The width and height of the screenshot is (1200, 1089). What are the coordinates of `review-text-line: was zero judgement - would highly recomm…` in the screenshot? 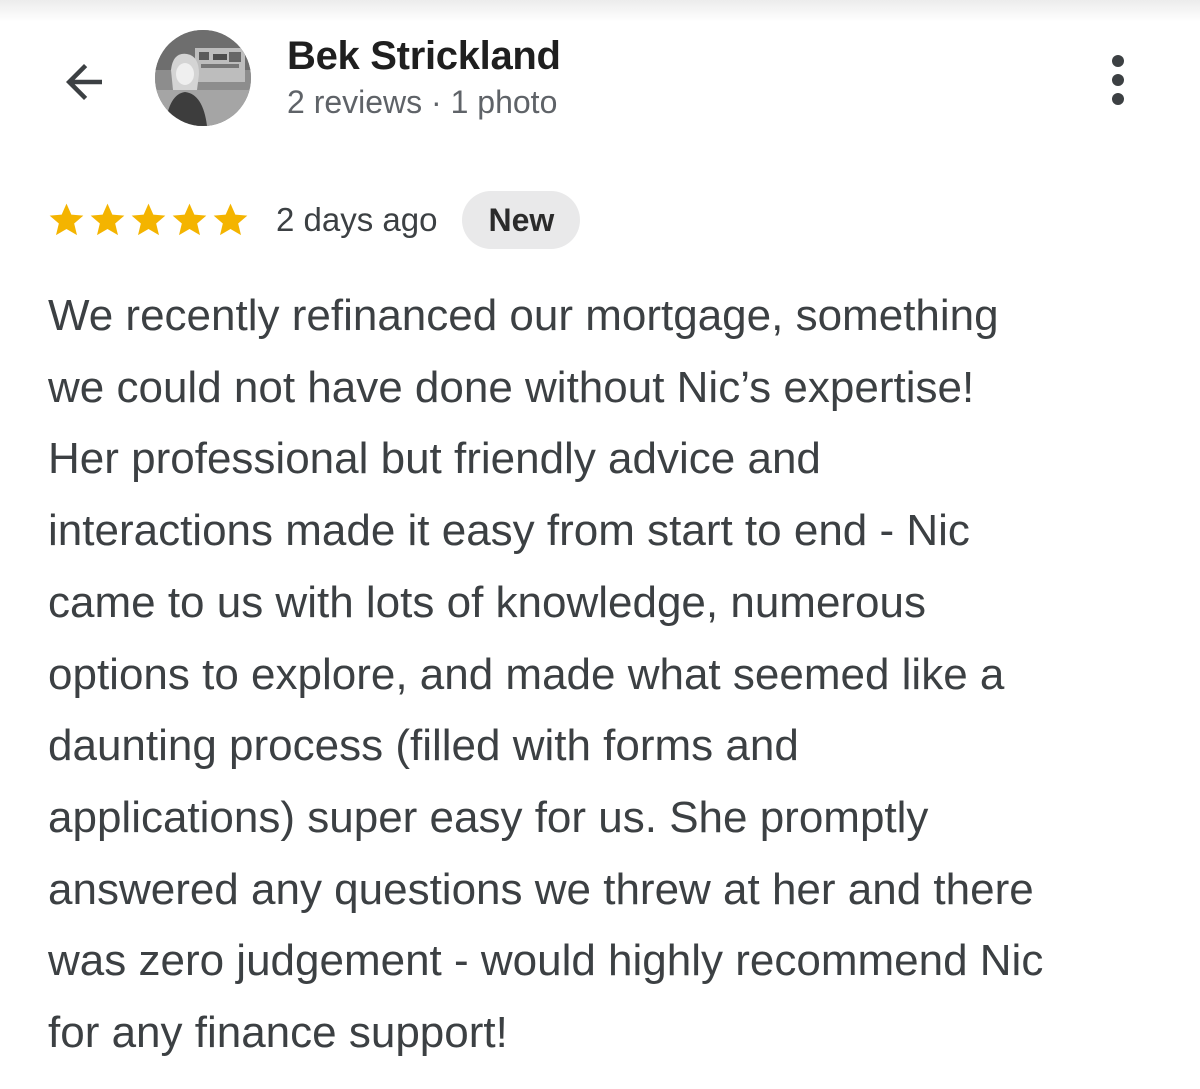 It's located at (546, 961).